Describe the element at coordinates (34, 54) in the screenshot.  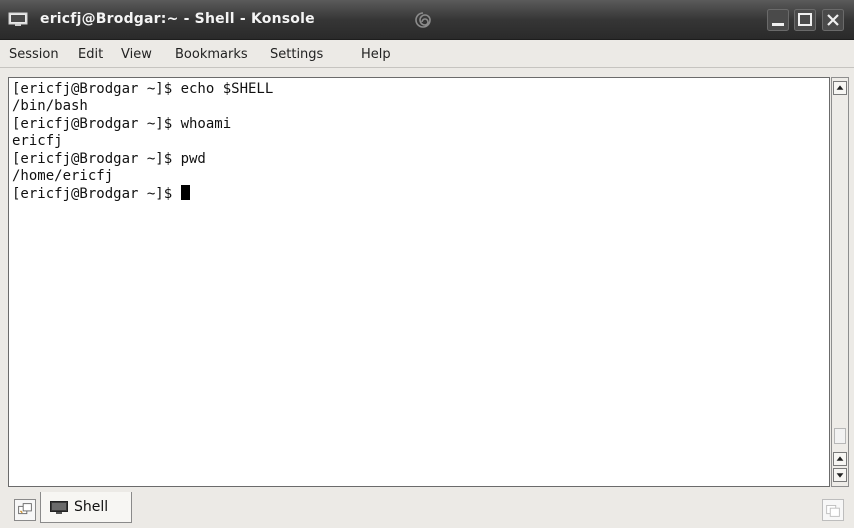
I see `menu-session: Session` at that location.